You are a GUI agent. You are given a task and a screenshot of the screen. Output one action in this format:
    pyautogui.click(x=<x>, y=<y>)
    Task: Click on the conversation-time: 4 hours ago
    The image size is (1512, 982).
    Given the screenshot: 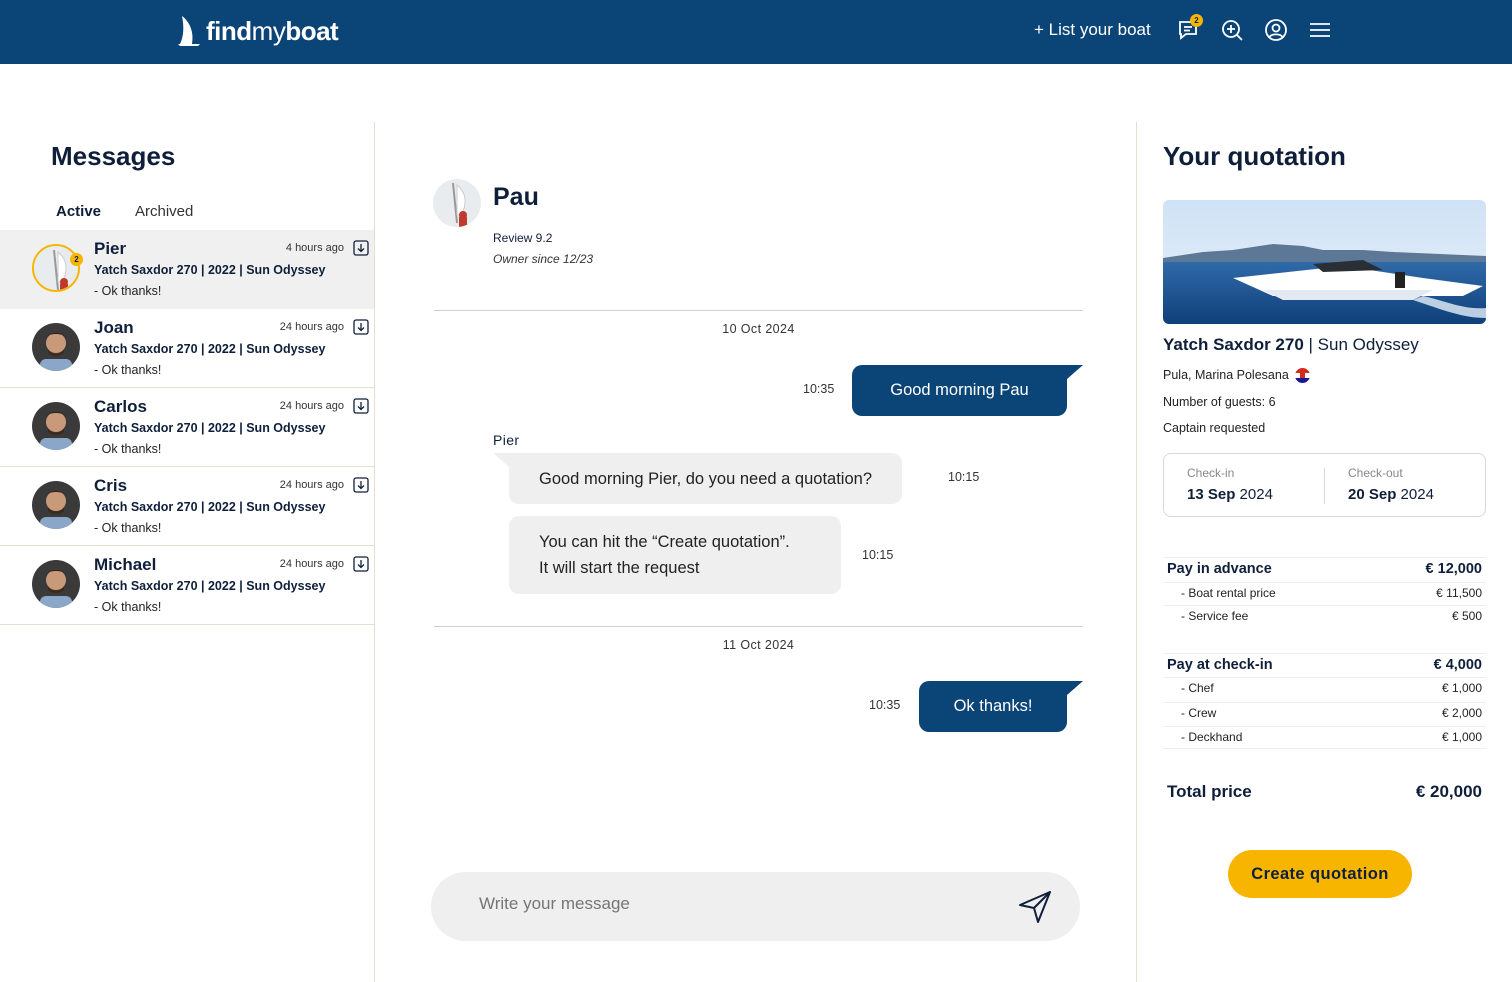 What is the action you would take?
    pyautogui.click(x=314, y=248)
    